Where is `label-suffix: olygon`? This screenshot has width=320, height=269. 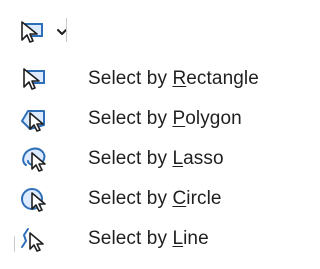 label-suffix: olygon is located at coordinates (213, 118).